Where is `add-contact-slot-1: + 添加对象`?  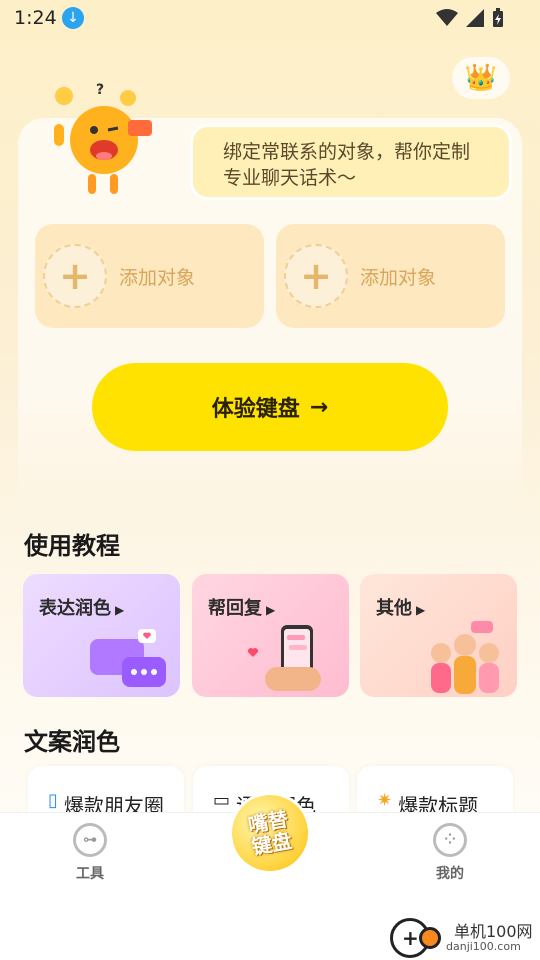 add-contact-slot-1: + 添加对象 is located at coordinates (149, 276).